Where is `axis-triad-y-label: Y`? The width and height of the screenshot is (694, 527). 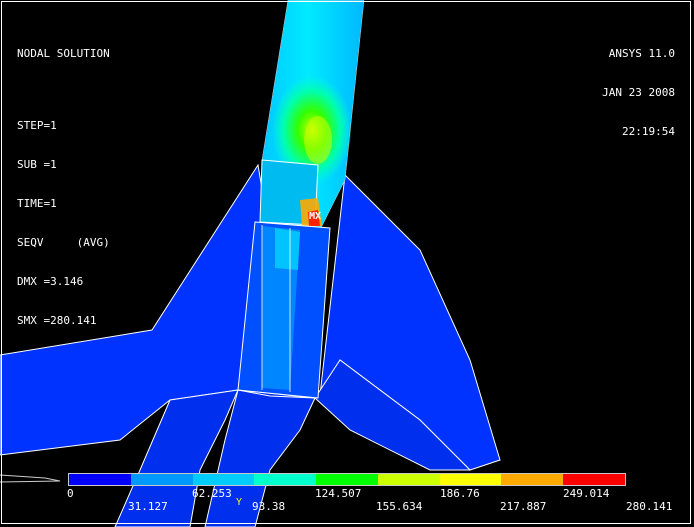
axis-triad-y-label: Y is located at coordinates (239, 502).